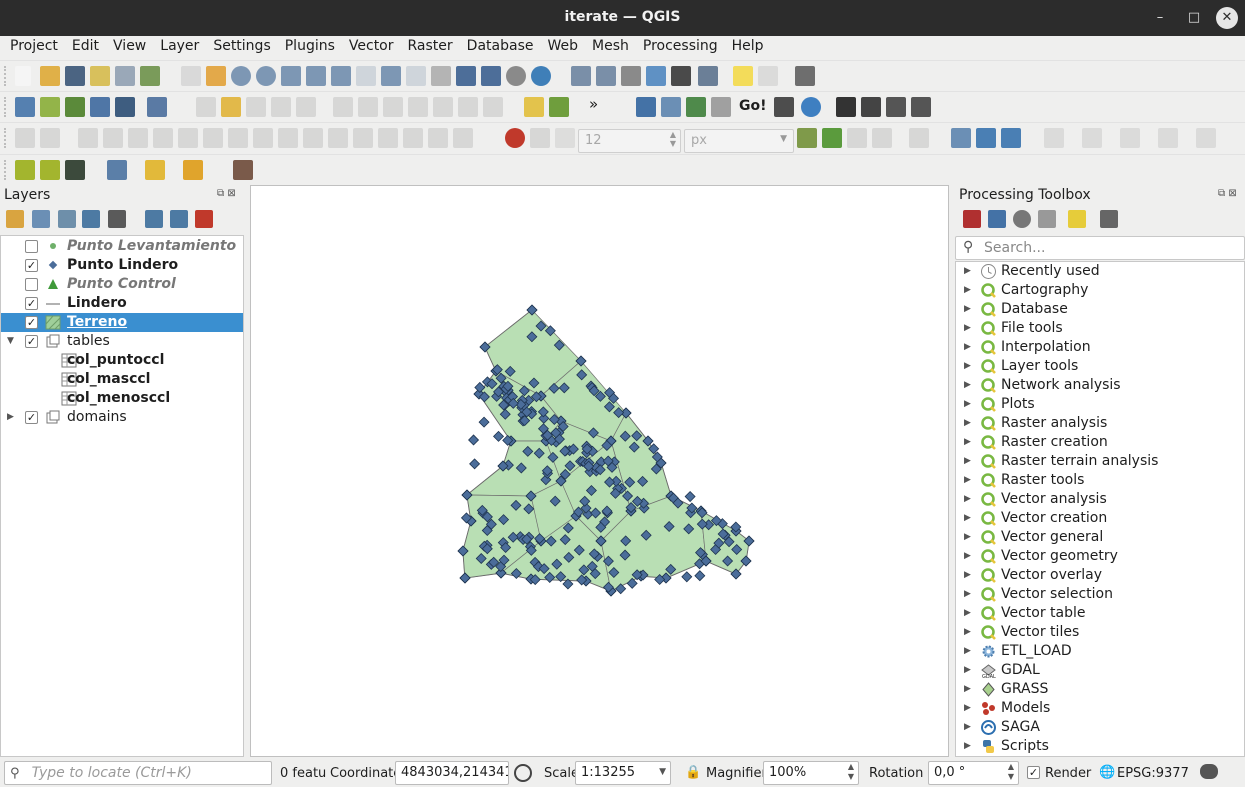 The width and height of the screenshot is (1245, 787). I want to click on processing-provider-row: ▶ Vector selection, so click(1100, 594).